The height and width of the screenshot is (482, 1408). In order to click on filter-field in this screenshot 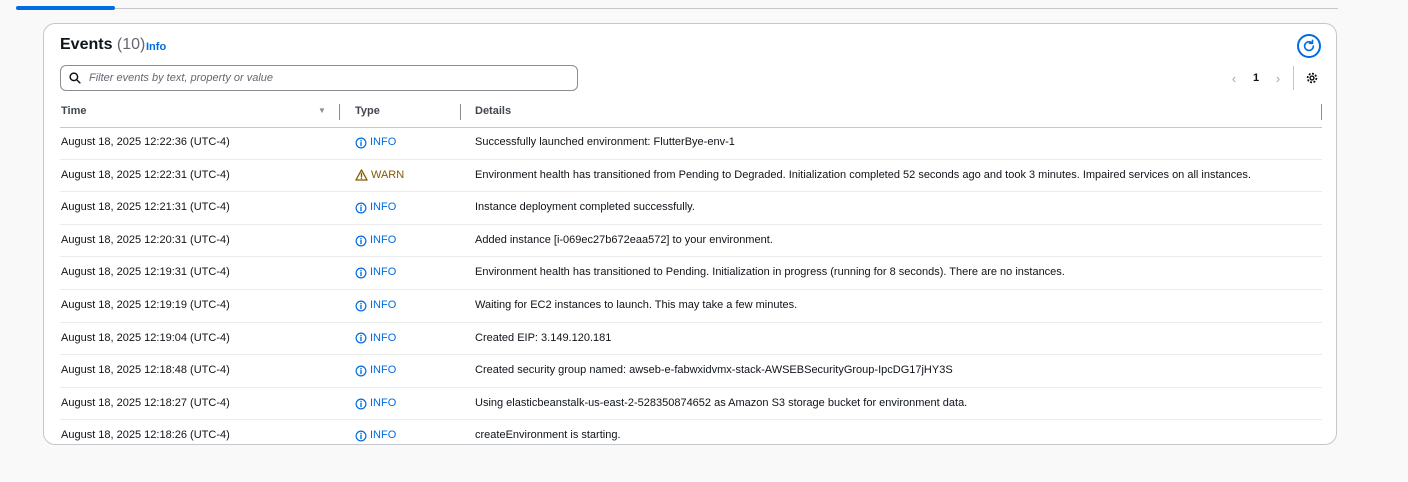, I will do `click(319, 78)`.